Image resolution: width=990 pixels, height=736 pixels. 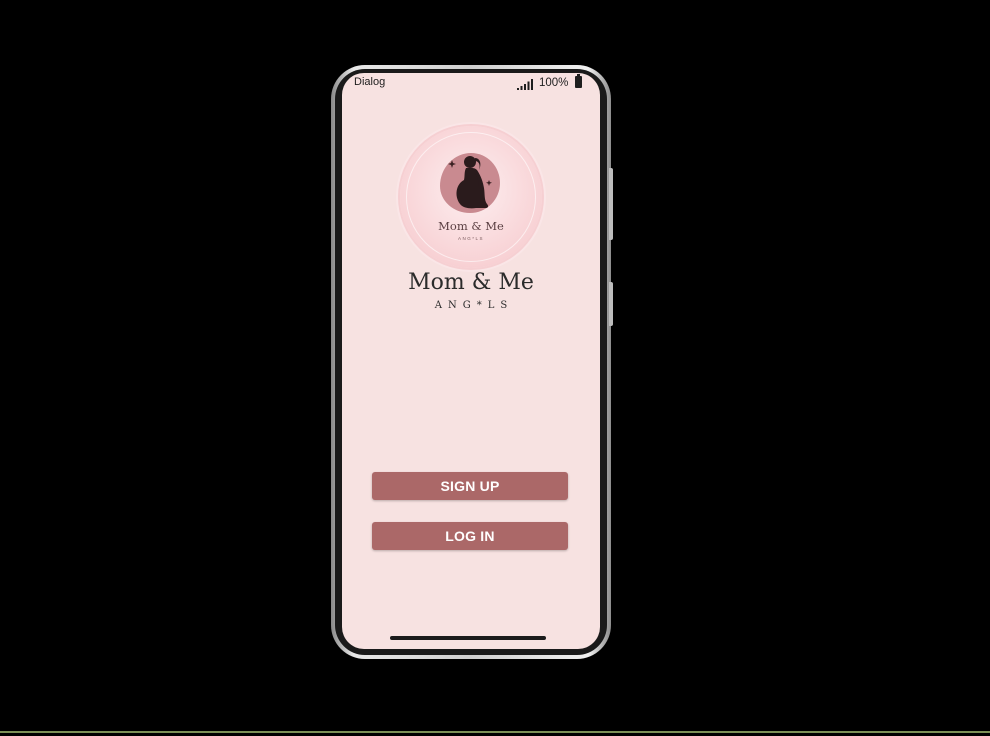 What do you see at coordinates (554, 83) in the screenshot?
I see `battery-percentage: 100%` at bounding box center [554, 83].